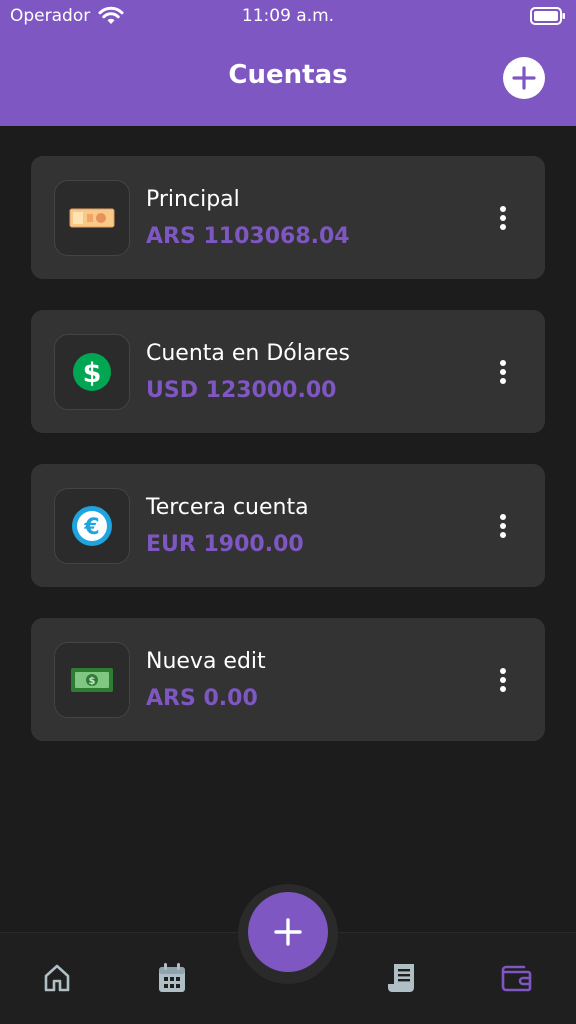 The width and height of the screenshot is (576, 1024). I want to click on account-balance: USD 123000.00, so click(241, 390).